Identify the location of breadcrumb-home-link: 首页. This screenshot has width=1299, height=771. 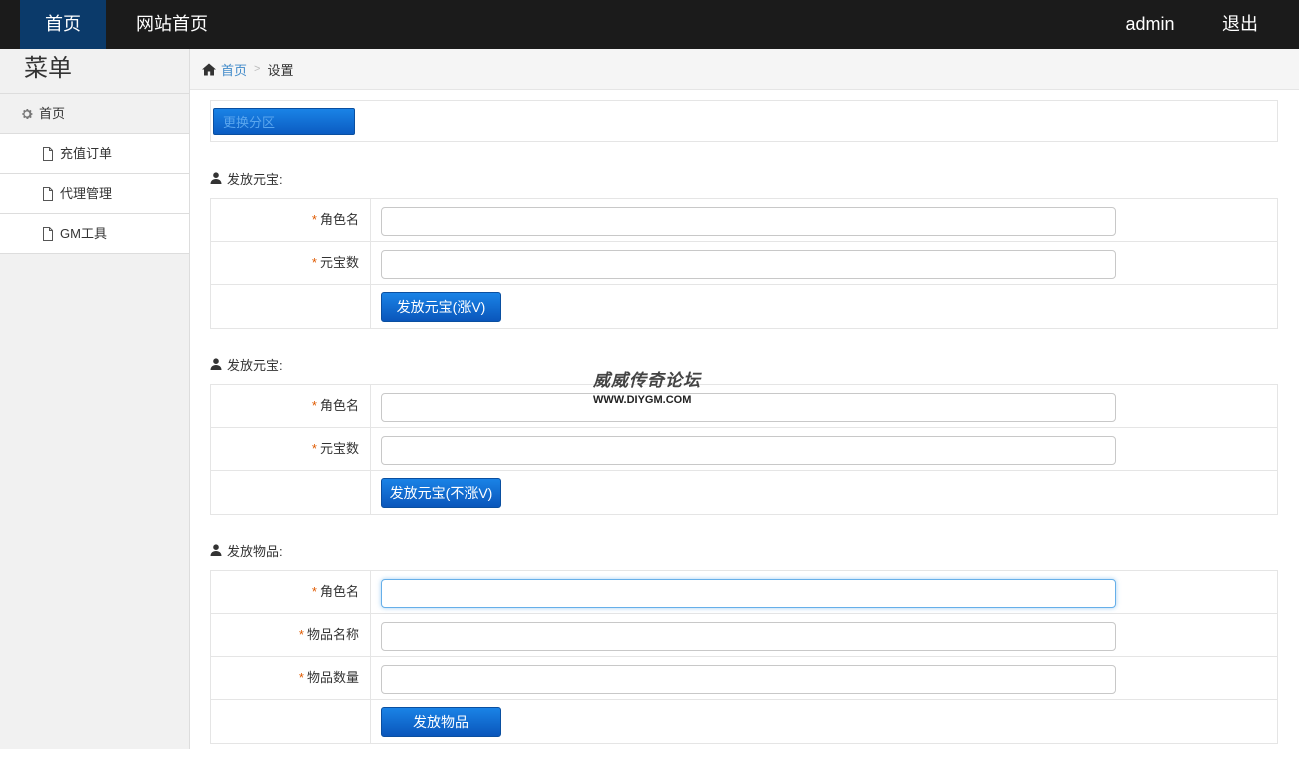
(234, 69).